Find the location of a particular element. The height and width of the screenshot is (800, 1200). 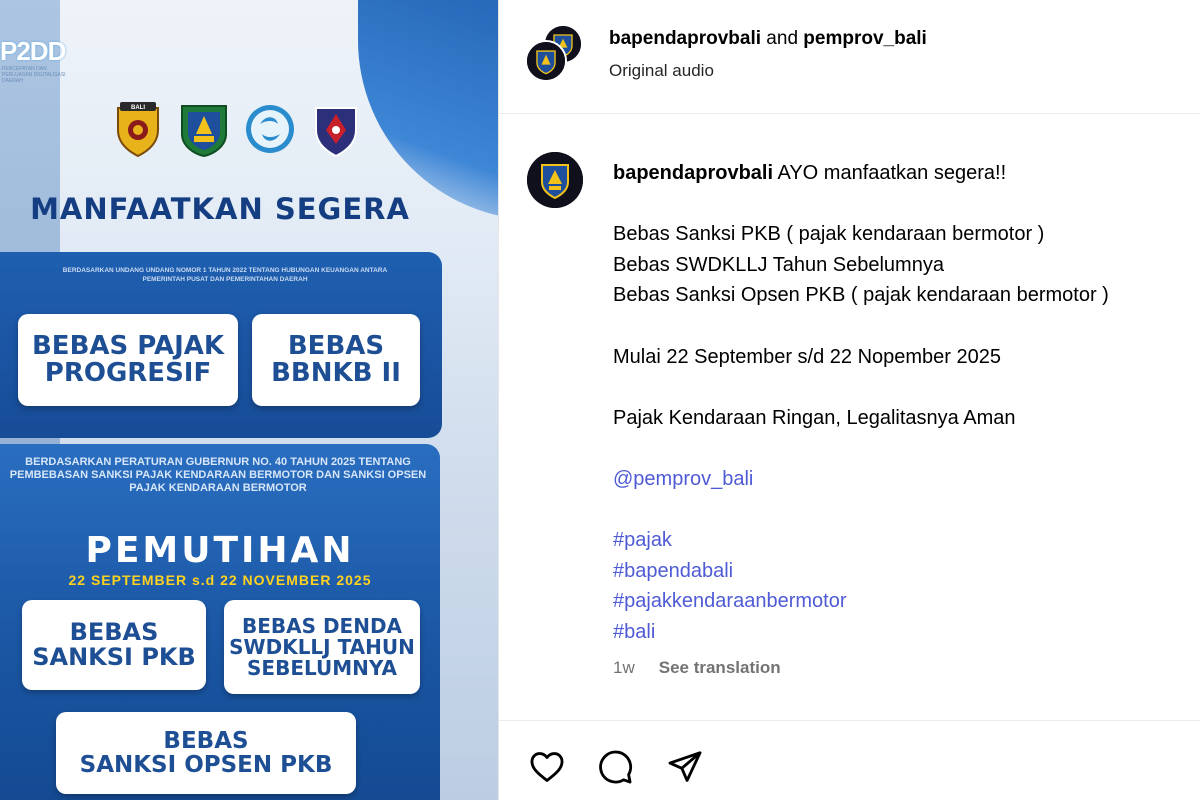

author-joiner: and is located at coordinates (782, 38).